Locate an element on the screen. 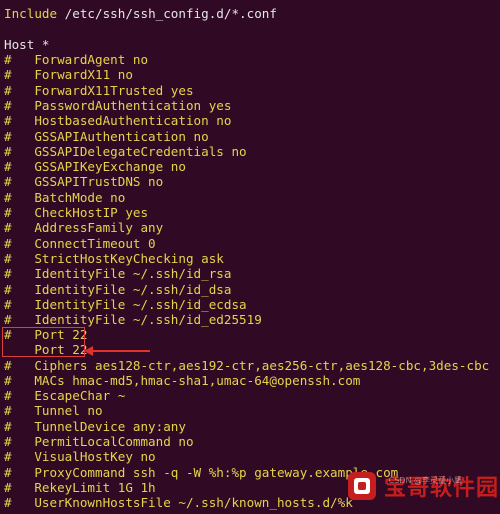 The width and height of the screenshot is (500, 514). config-line: # ForwardAgent no is located at coordinates (76, 59).